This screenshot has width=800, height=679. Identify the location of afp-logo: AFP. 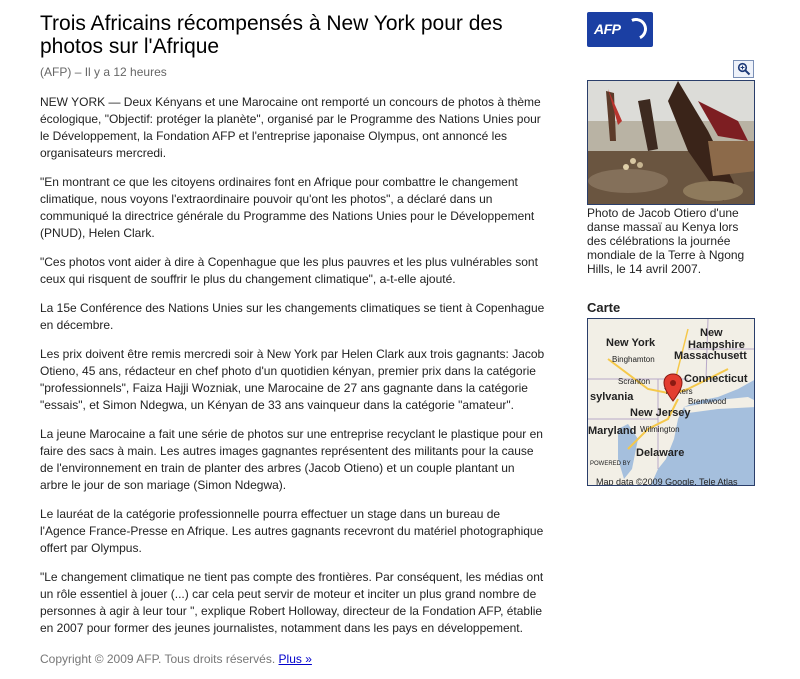
(620, 29).